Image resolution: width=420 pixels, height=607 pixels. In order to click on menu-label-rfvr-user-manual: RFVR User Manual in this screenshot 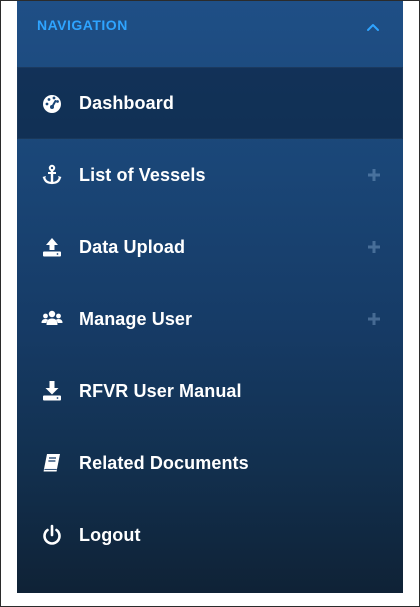, I will do `click(160, 390)`.